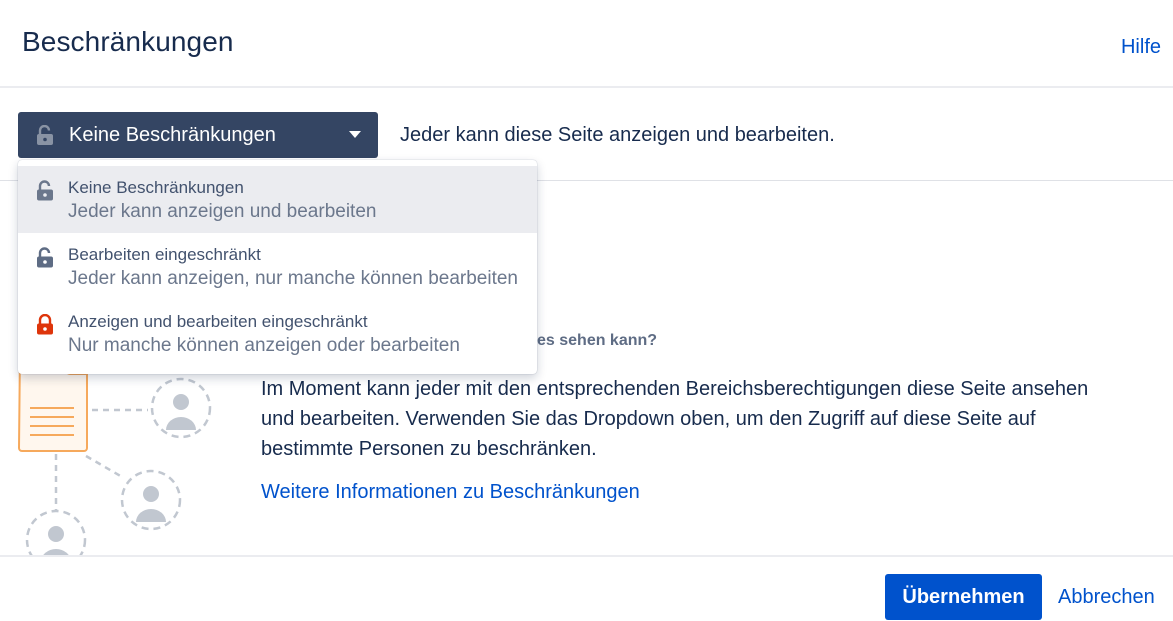  Describe the element at coordinates (45, 324) in the screenshot. I see `lock-icon` at that location.